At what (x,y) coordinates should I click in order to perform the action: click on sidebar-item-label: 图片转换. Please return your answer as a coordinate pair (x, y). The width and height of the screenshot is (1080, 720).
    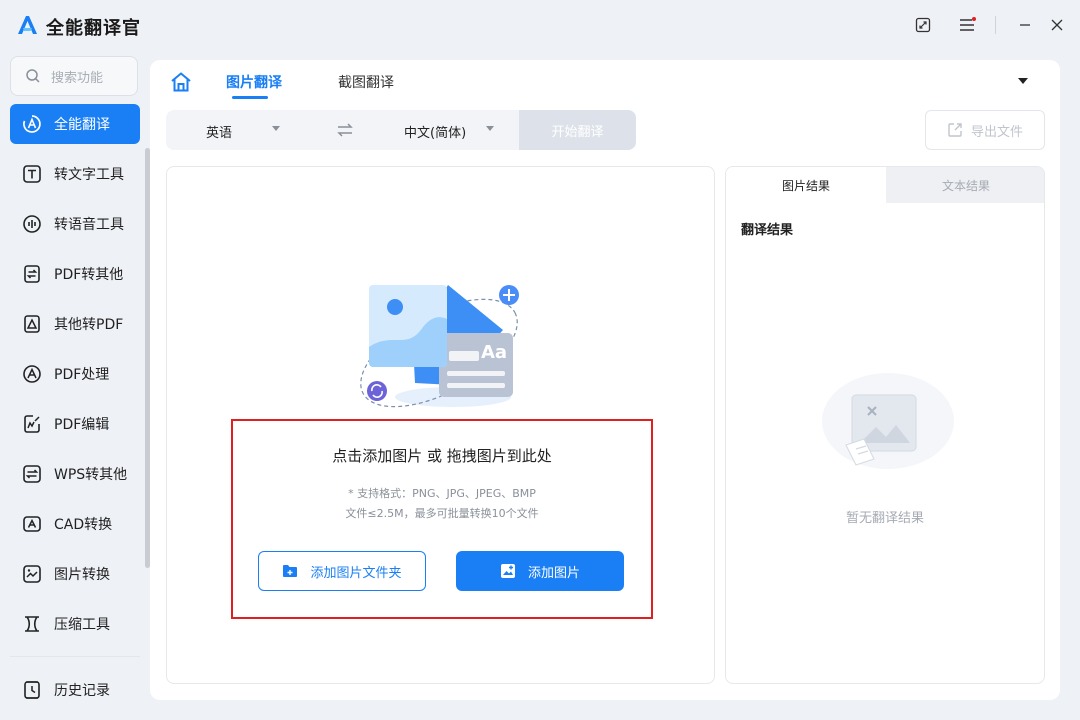
    Looking at the image, I should click on (82, 575).